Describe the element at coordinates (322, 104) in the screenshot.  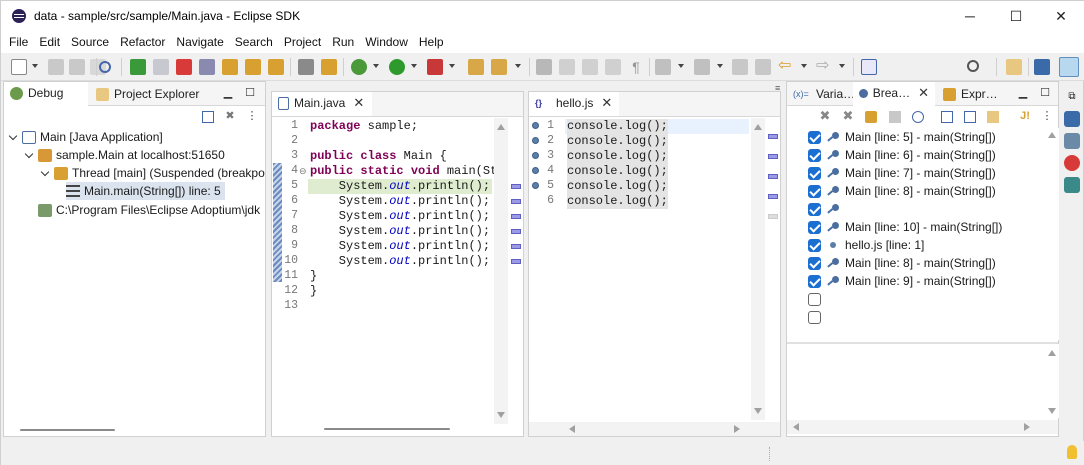
I see `tab-main-java: Main.java ✕` at that location.